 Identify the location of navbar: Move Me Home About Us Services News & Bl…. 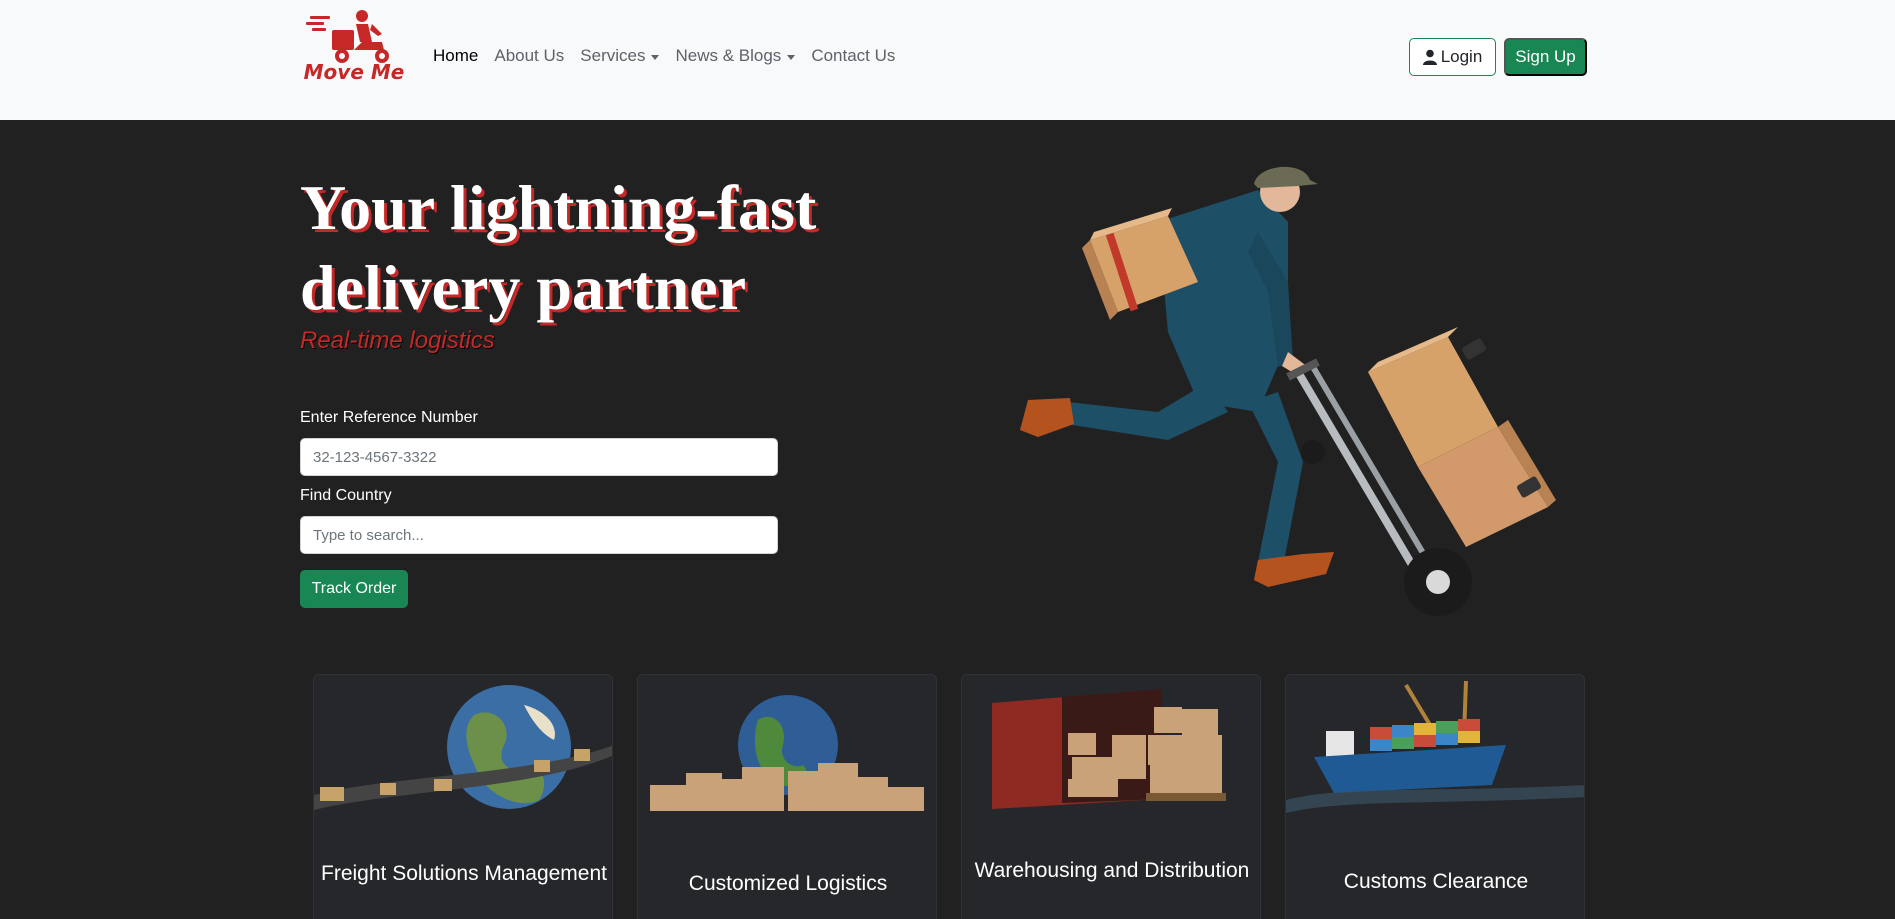
(947, 60).